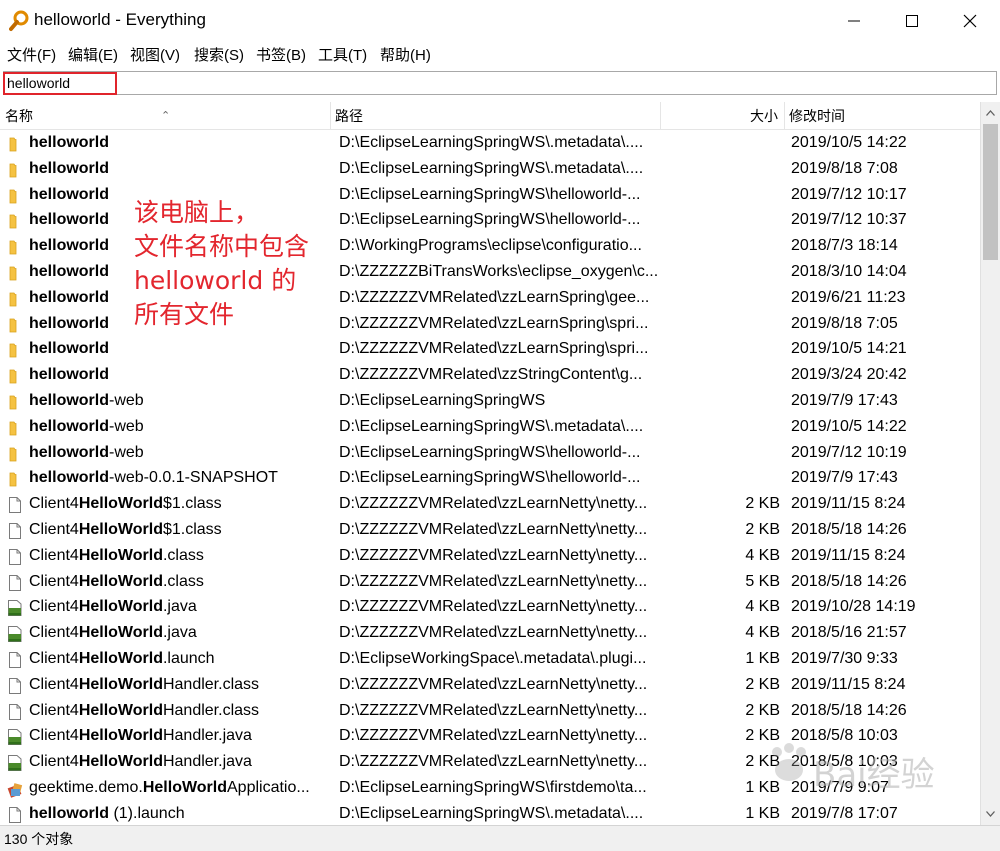  Describe the element at coordinates (178, 633) in the screenshot. I see `result-name: Client4HelloWorld.java` at that location.